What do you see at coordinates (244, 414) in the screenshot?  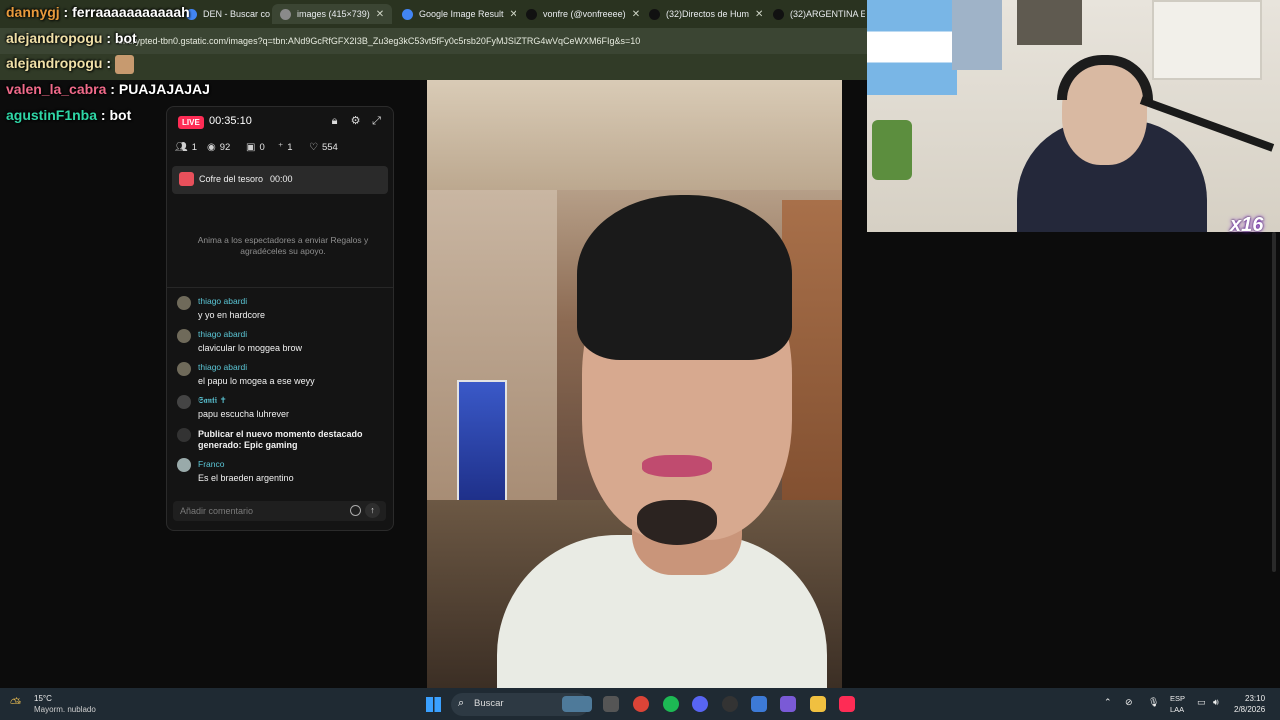 I see `comment-text: papu escucha luhrever` at bounding box center [244, 414].